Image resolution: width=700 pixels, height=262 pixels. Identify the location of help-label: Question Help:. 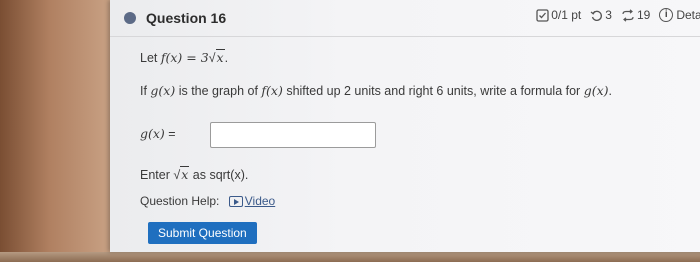
(180, 201).